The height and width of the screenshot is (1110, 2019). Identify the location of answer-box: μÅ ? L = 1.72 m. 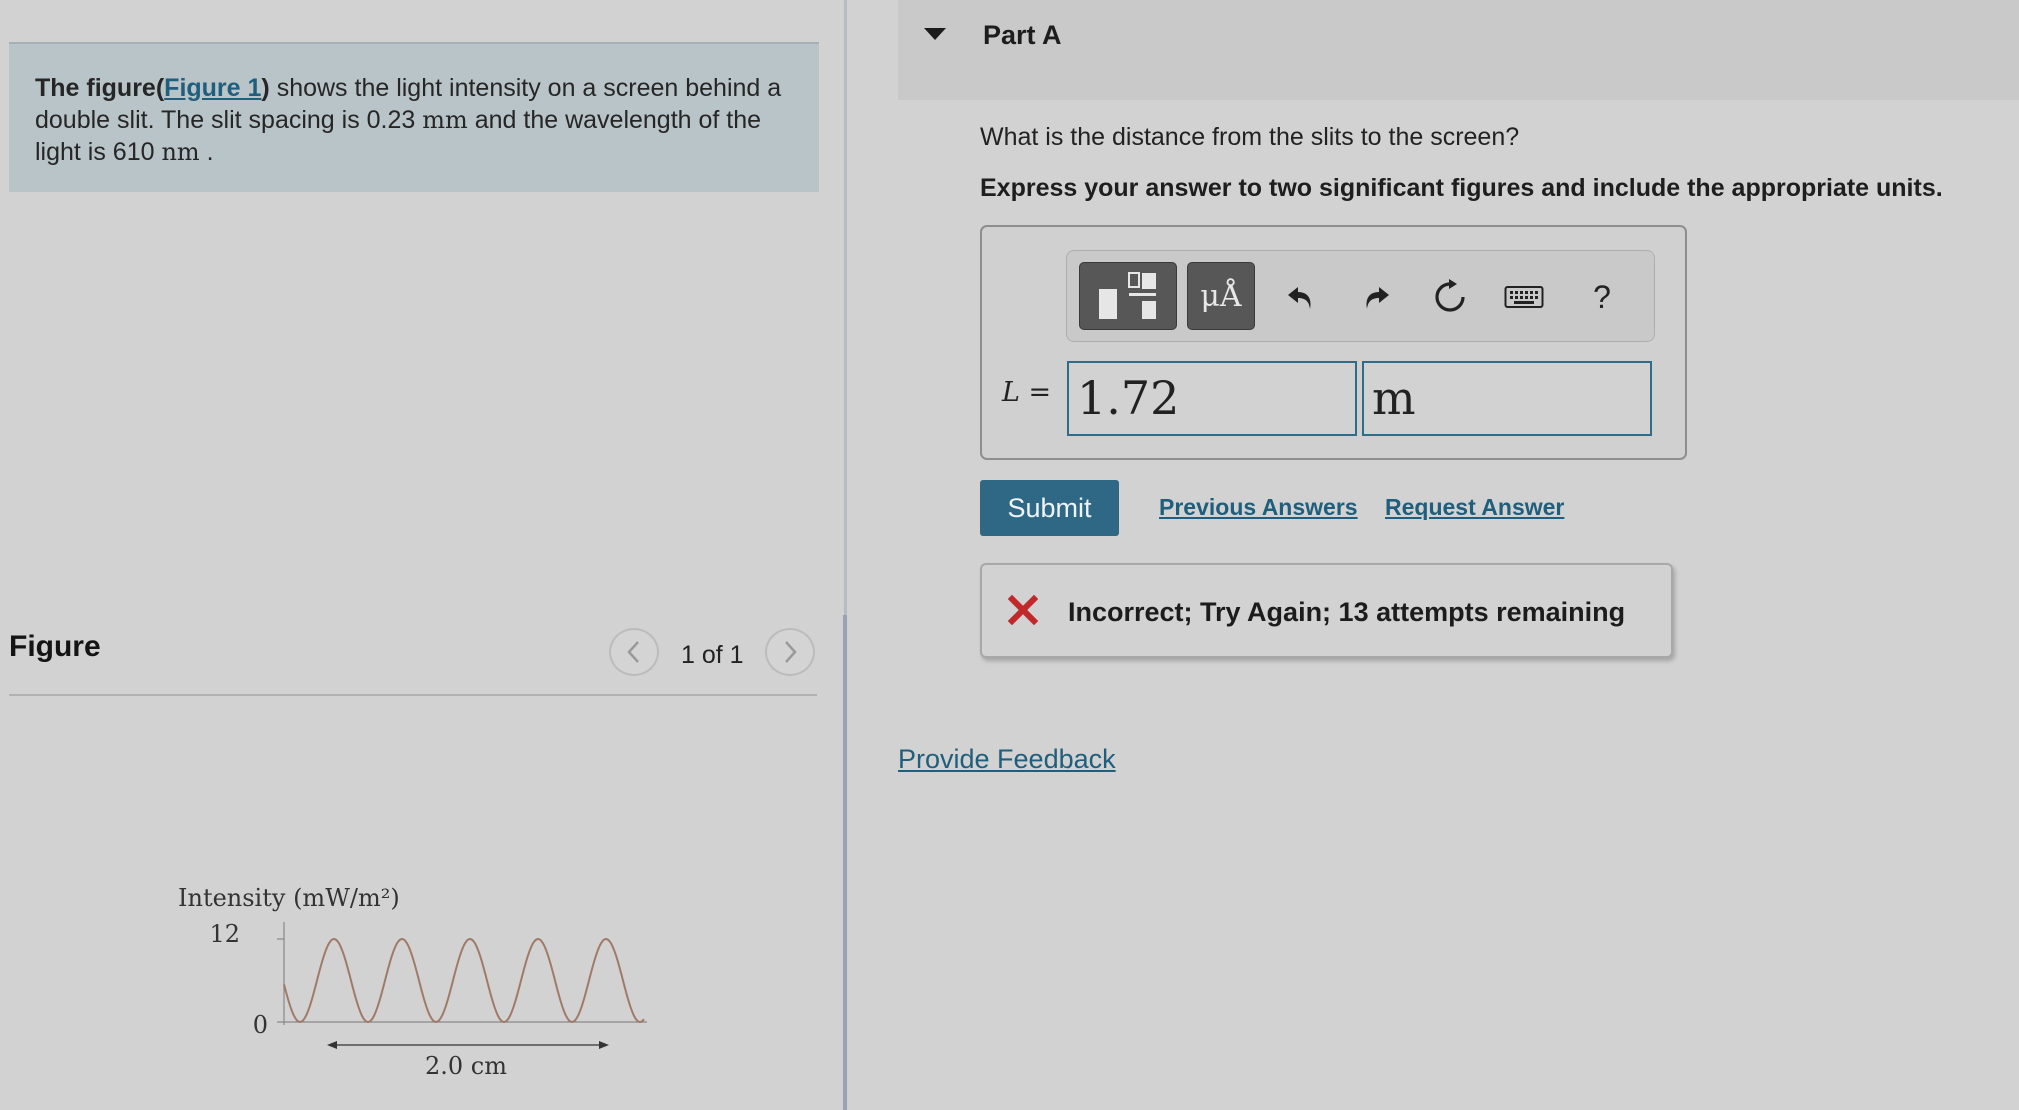
(1333, 342).